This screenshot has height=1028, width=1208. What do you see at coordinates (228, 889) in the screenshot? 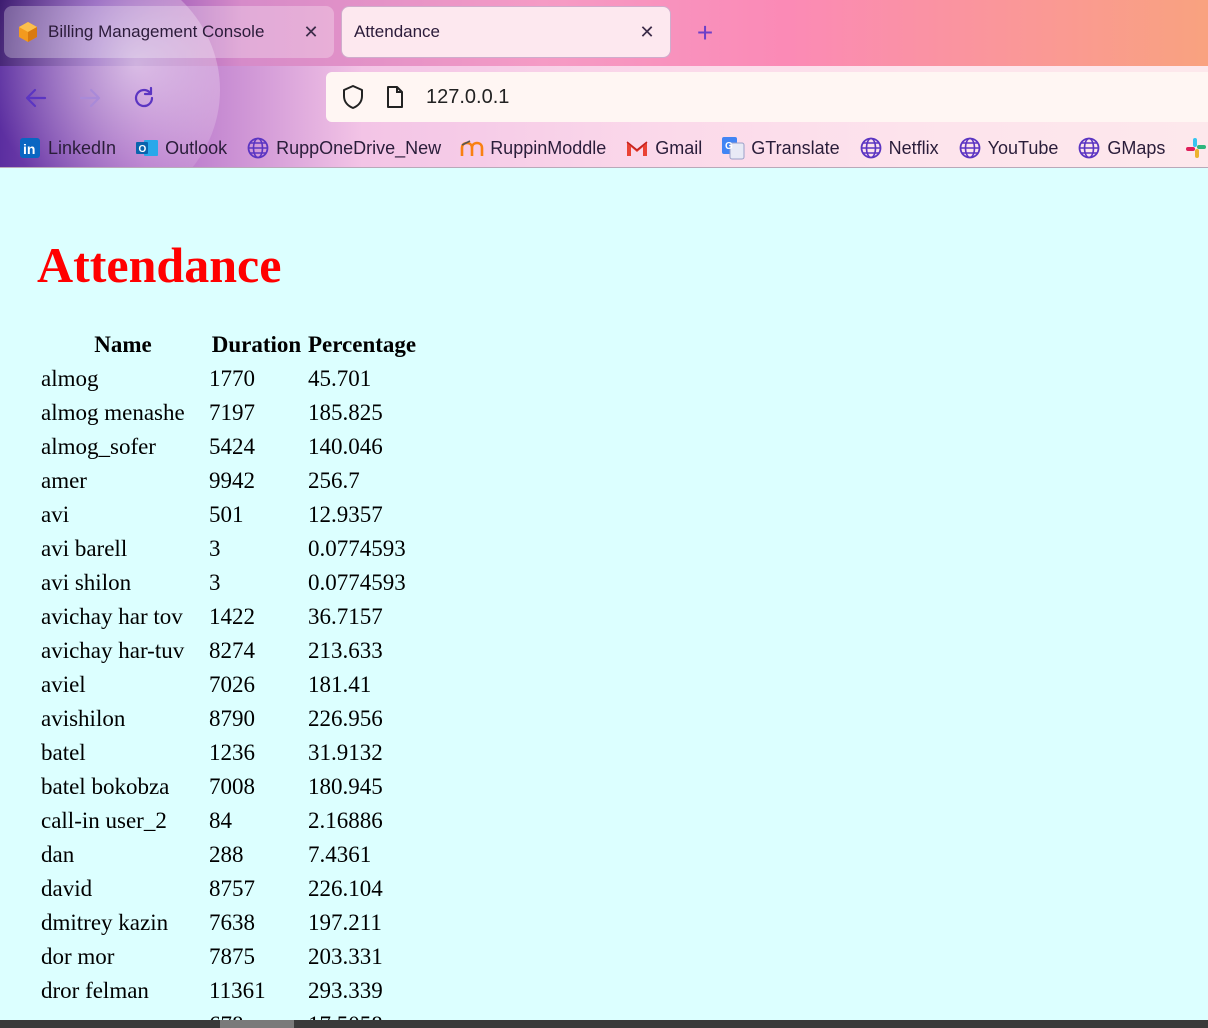
I see `table-row: david 8757 226.104` at bounding box center [228, 889].